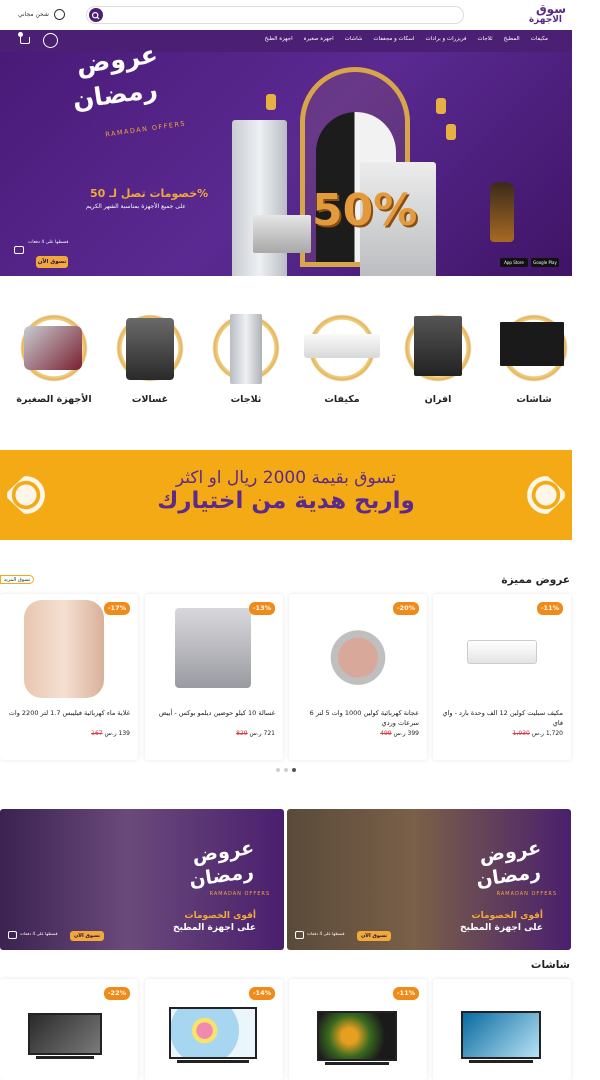 This screenshot has height=1080, width=600. I want to click on nav-item: مكيفات, so click(539, 39).